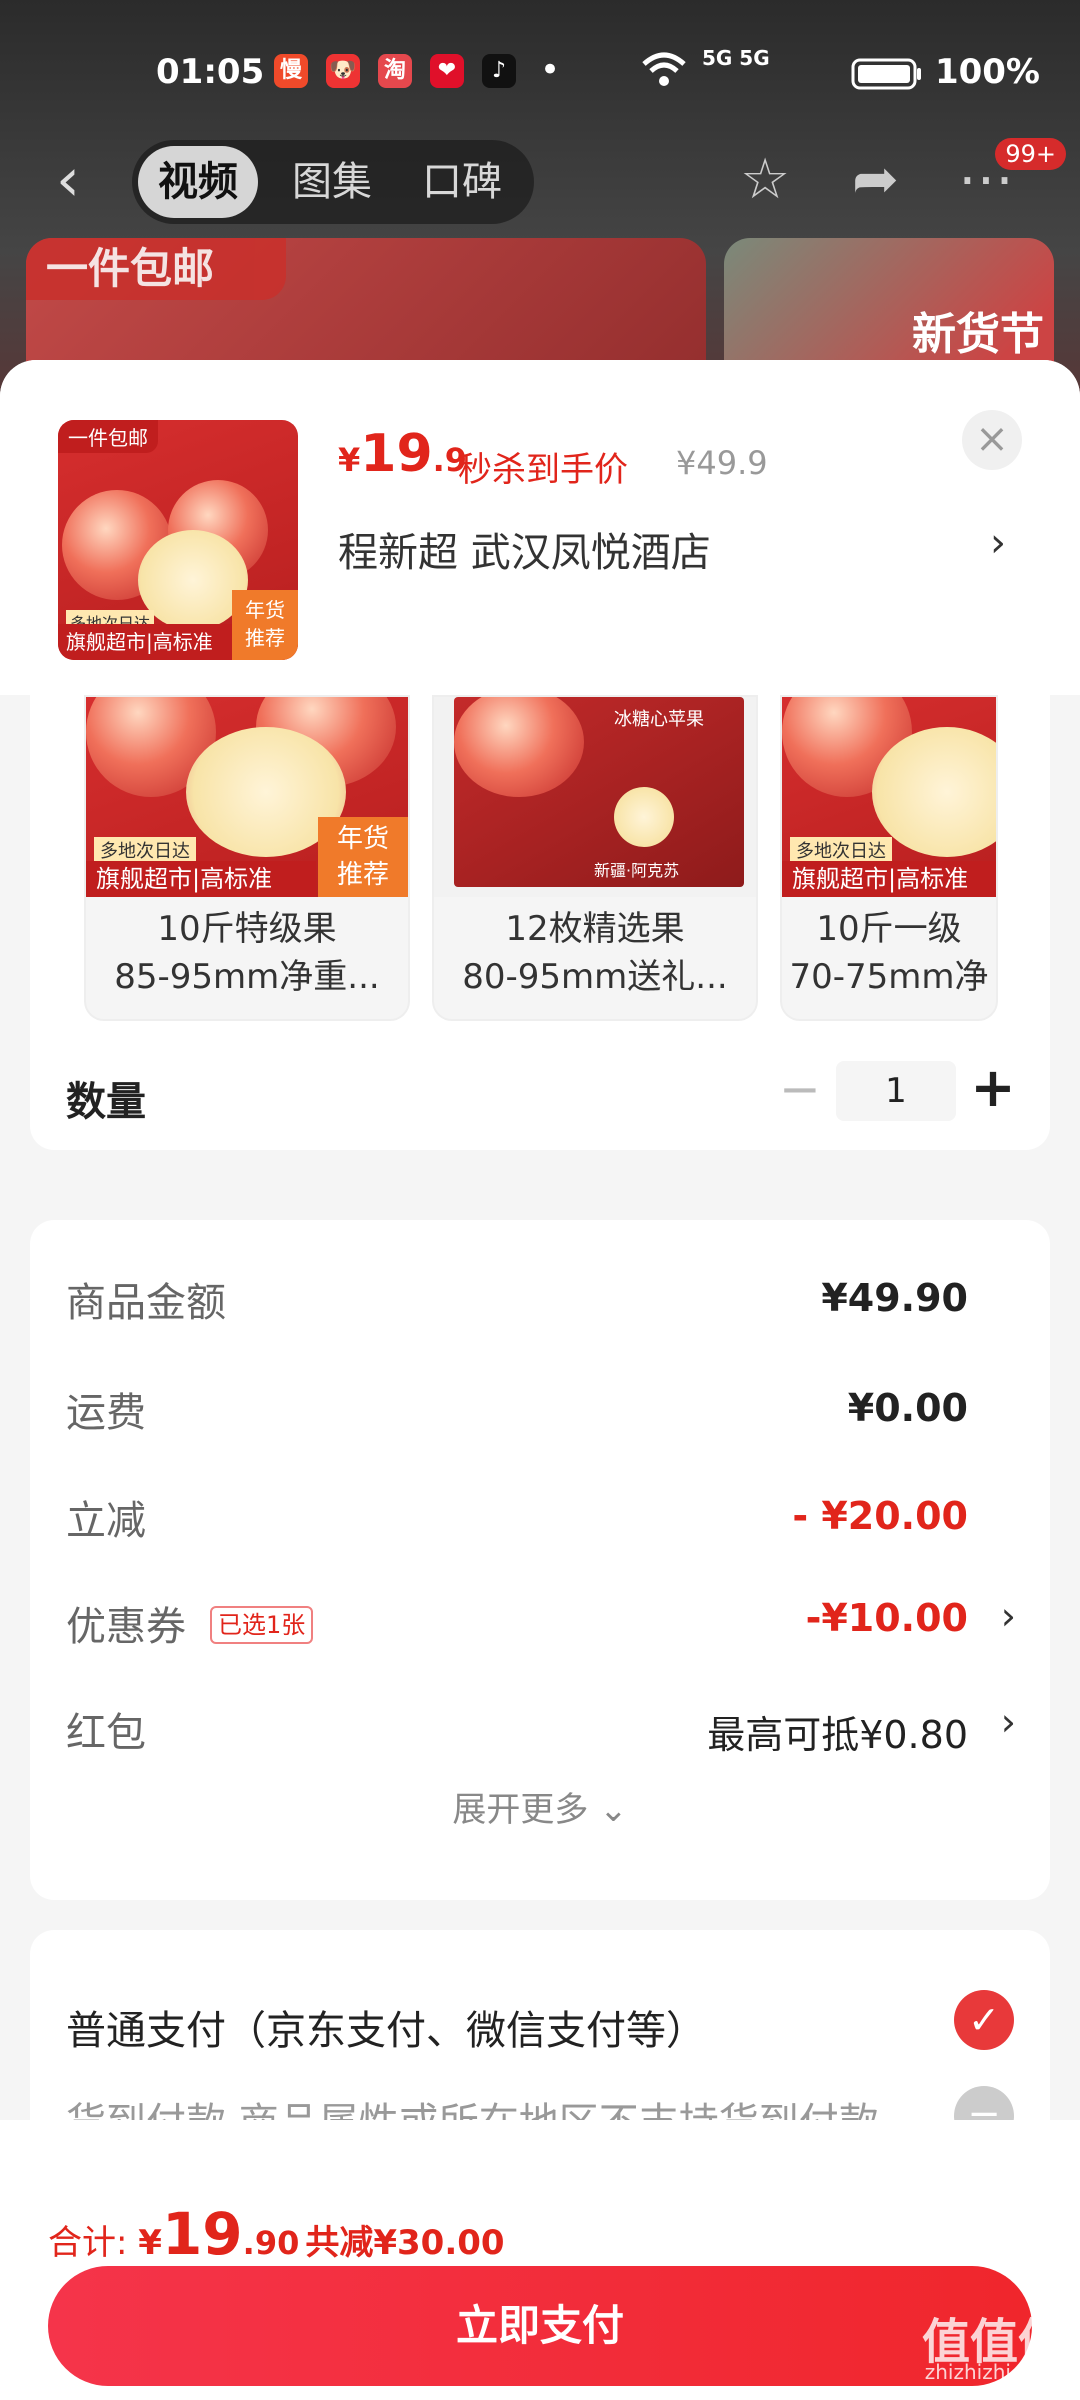 The width and height of the screenshot is (1080, 2400). What do you see at coordinates (405, 2243) in the screenshot?
I see `total-savings: 共减¥30.00` at bounding box center [405, 2243].